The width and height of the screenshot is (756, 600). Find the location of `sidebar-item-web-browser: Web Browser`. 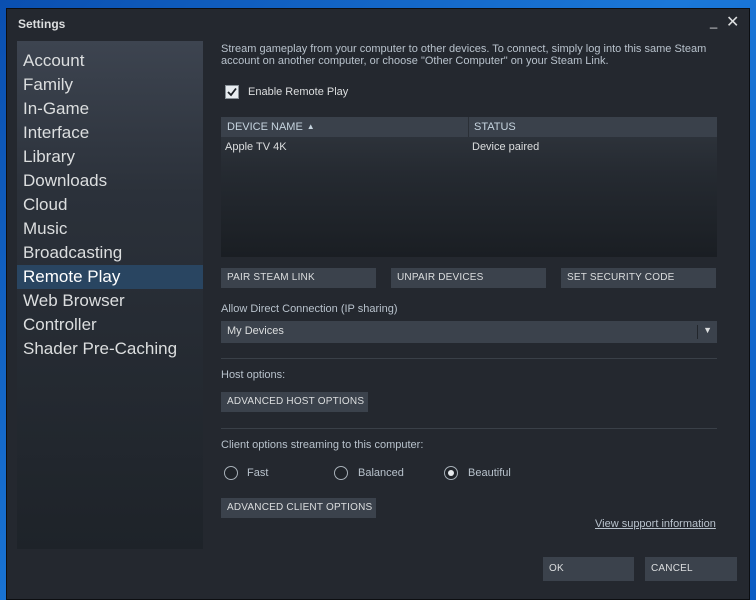

sidebar-item-web-browser: Web Browser is located at coordinates (110, 301).